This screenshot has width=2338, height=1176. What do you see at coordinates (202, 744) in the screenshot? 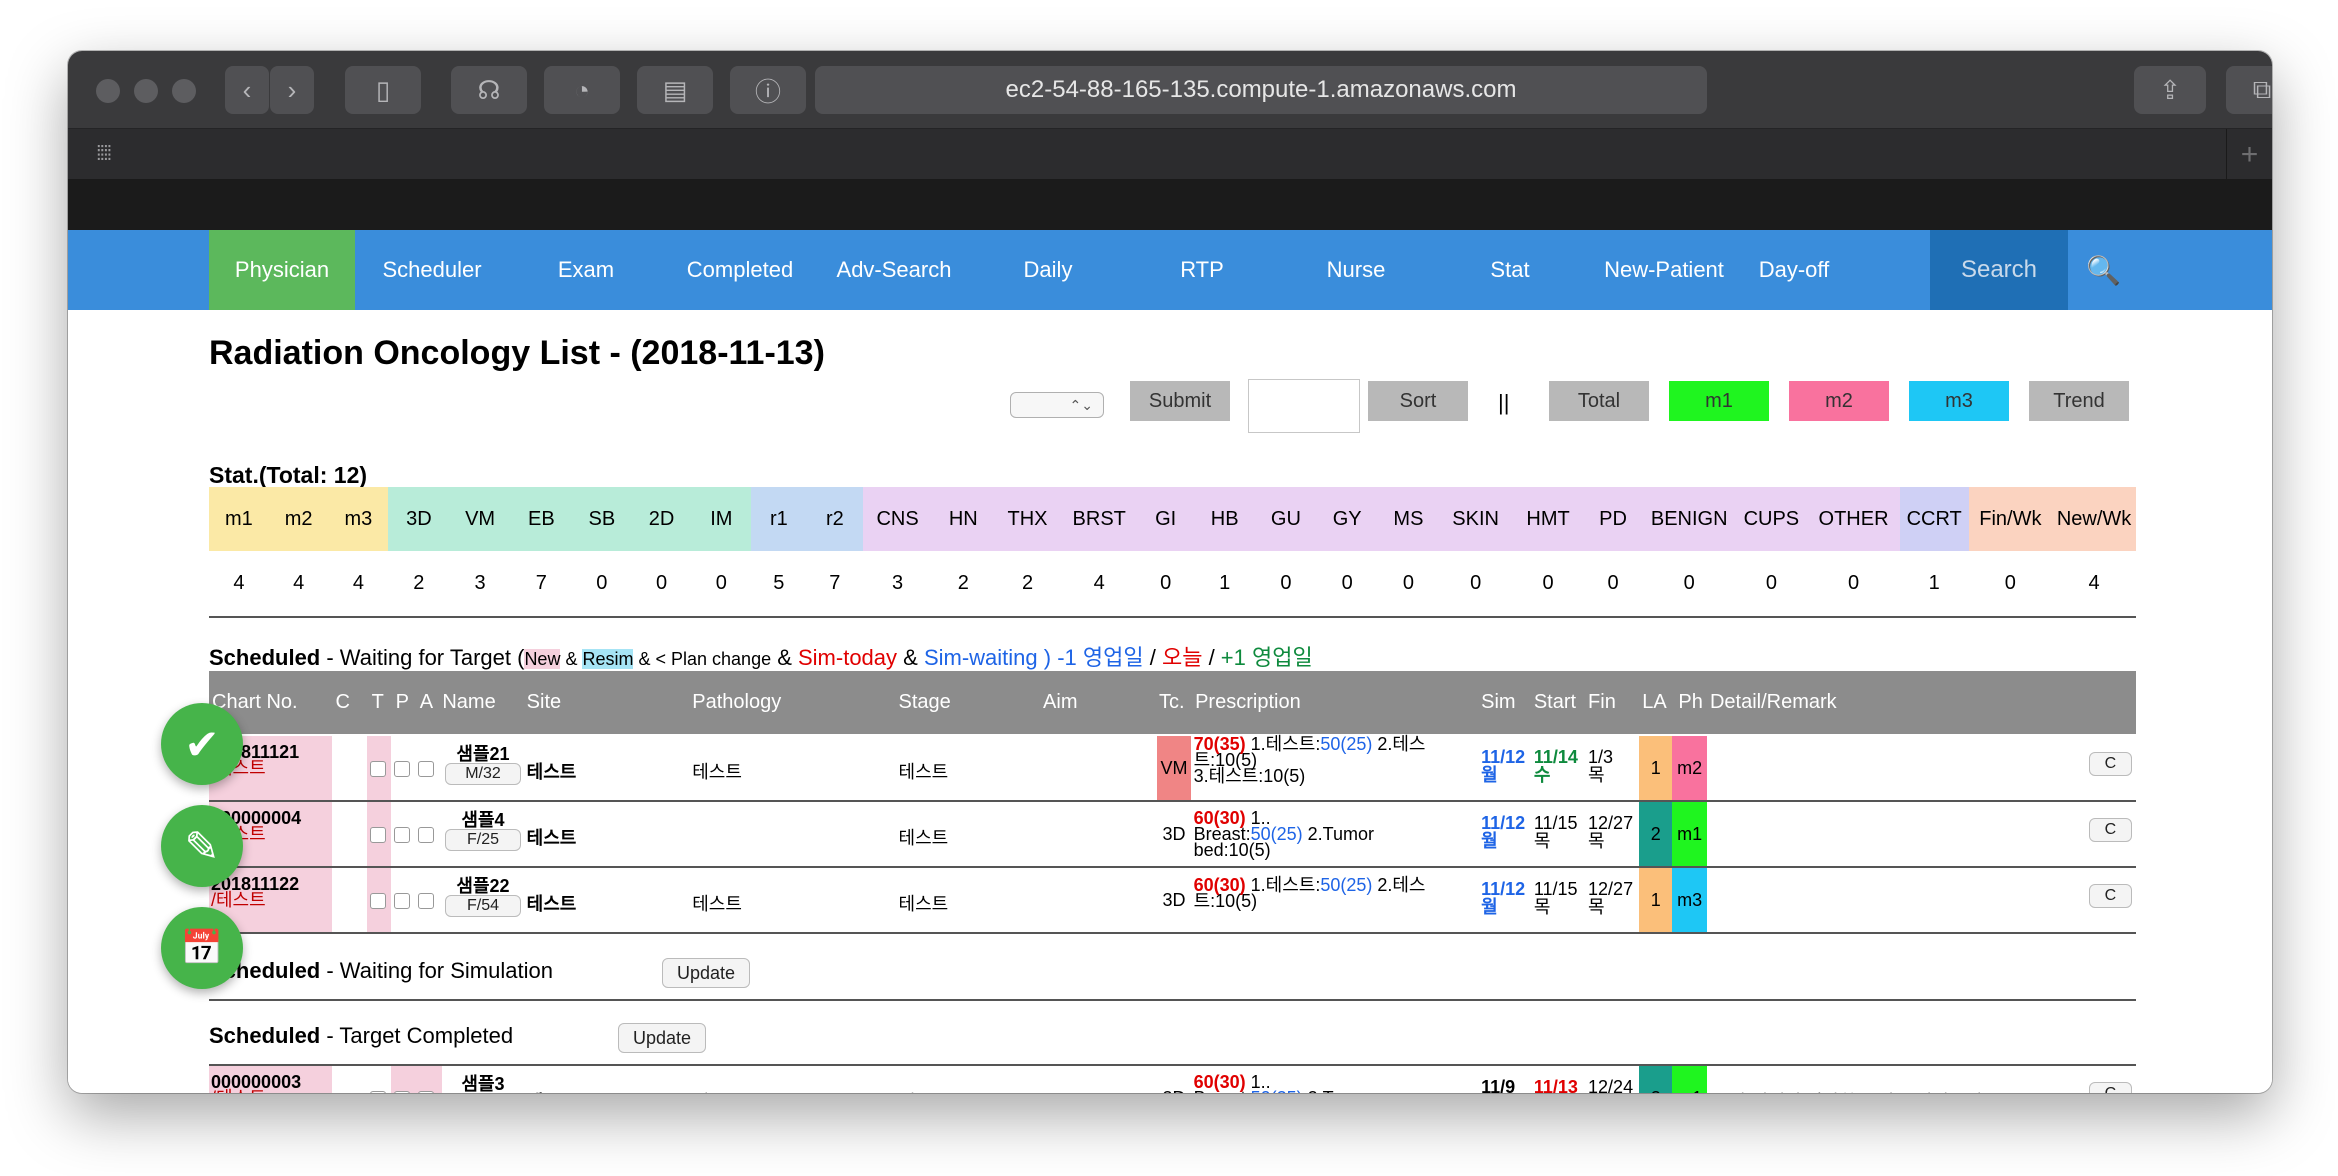
I see `check-icon: ✔` at bounding box center [202, 744].